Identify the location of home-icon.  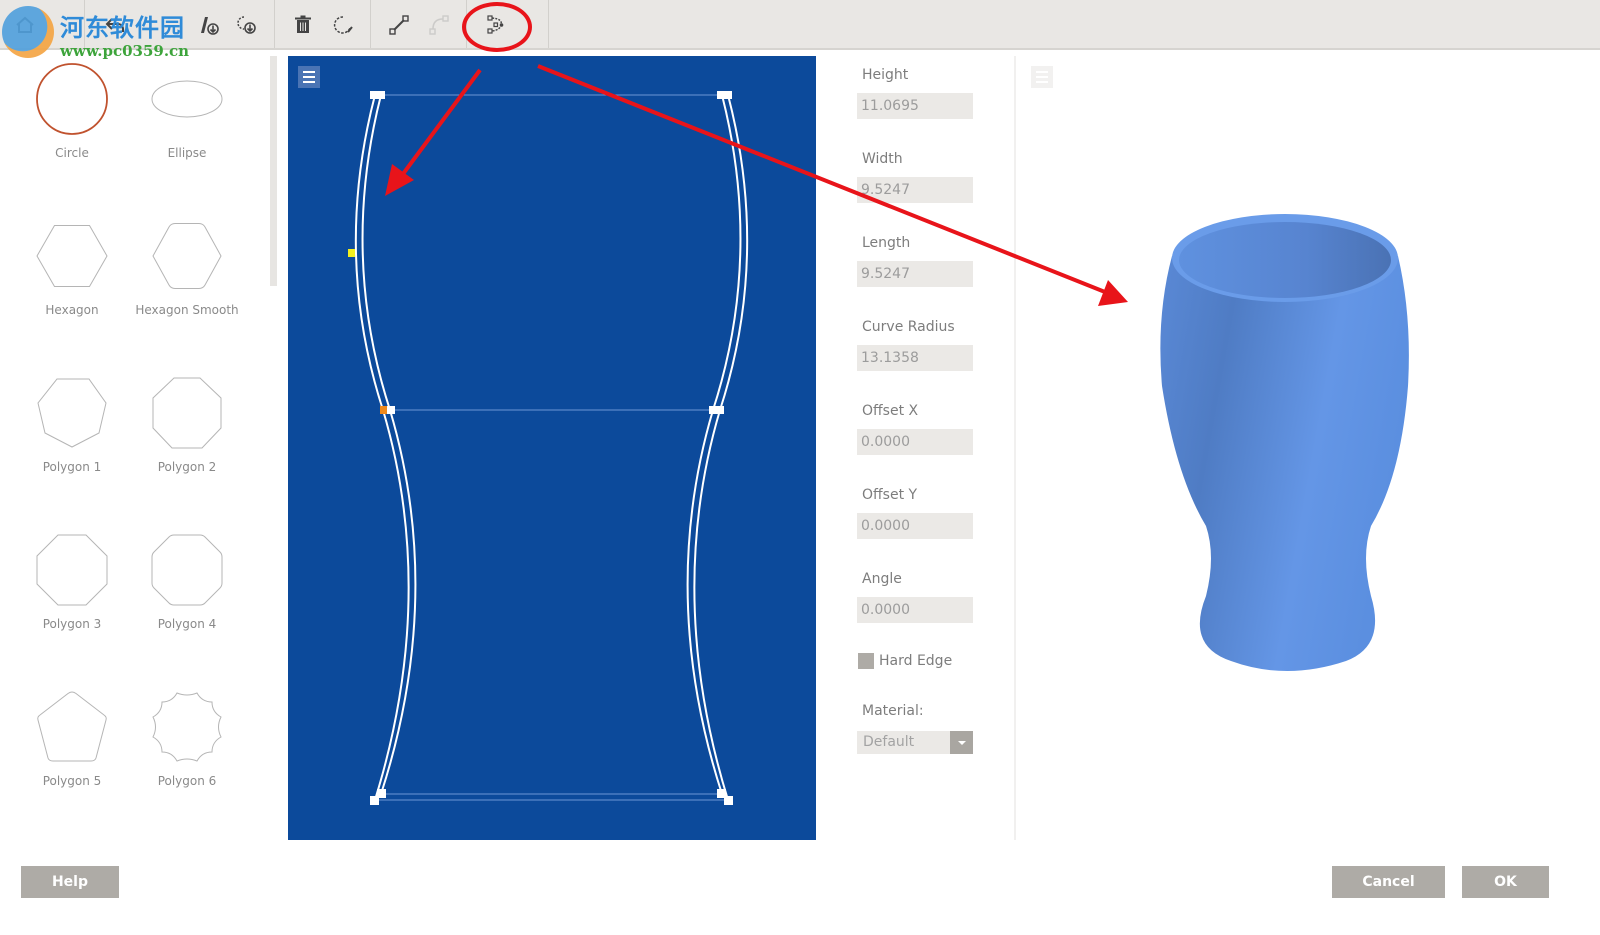
(25, 24).